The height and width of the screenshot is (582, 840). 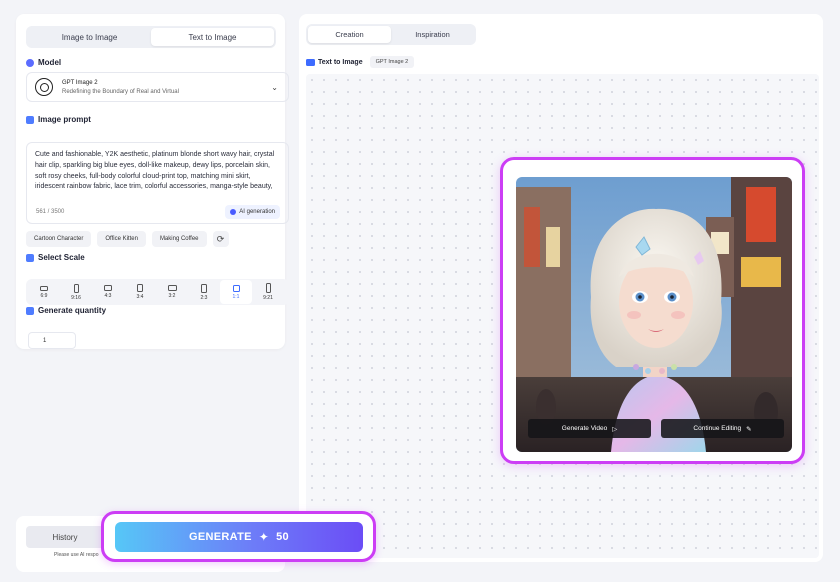 I want to click on model-section-label: Model, so click(x=43, y=62).